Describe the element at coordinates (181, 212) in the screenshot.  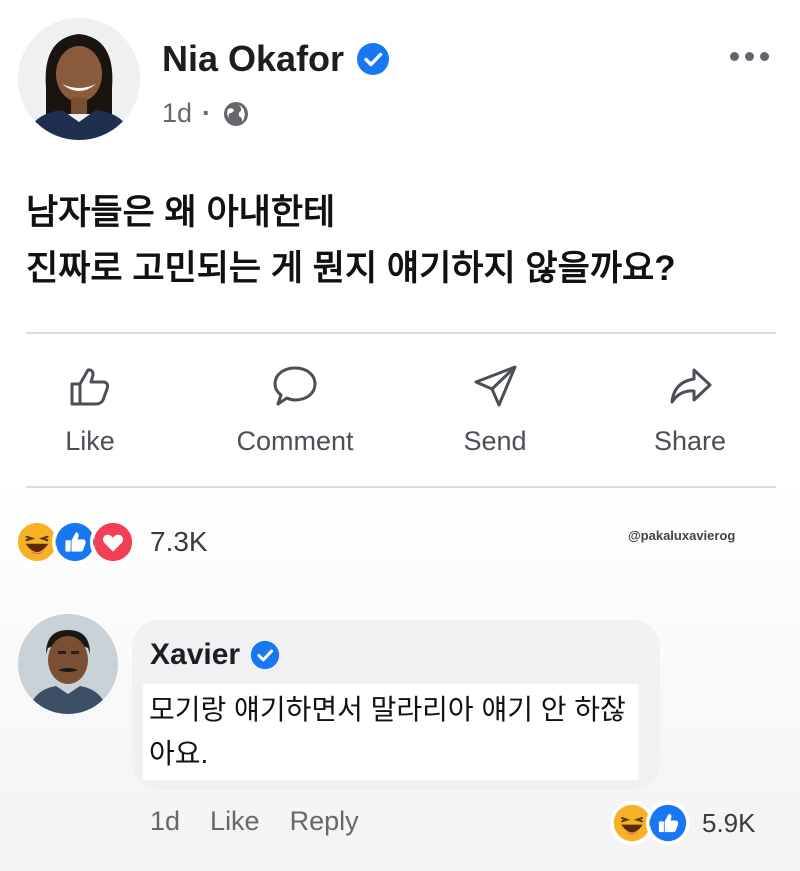
I see `post-text-line: 남자들은 왜 아내한테` at that location.